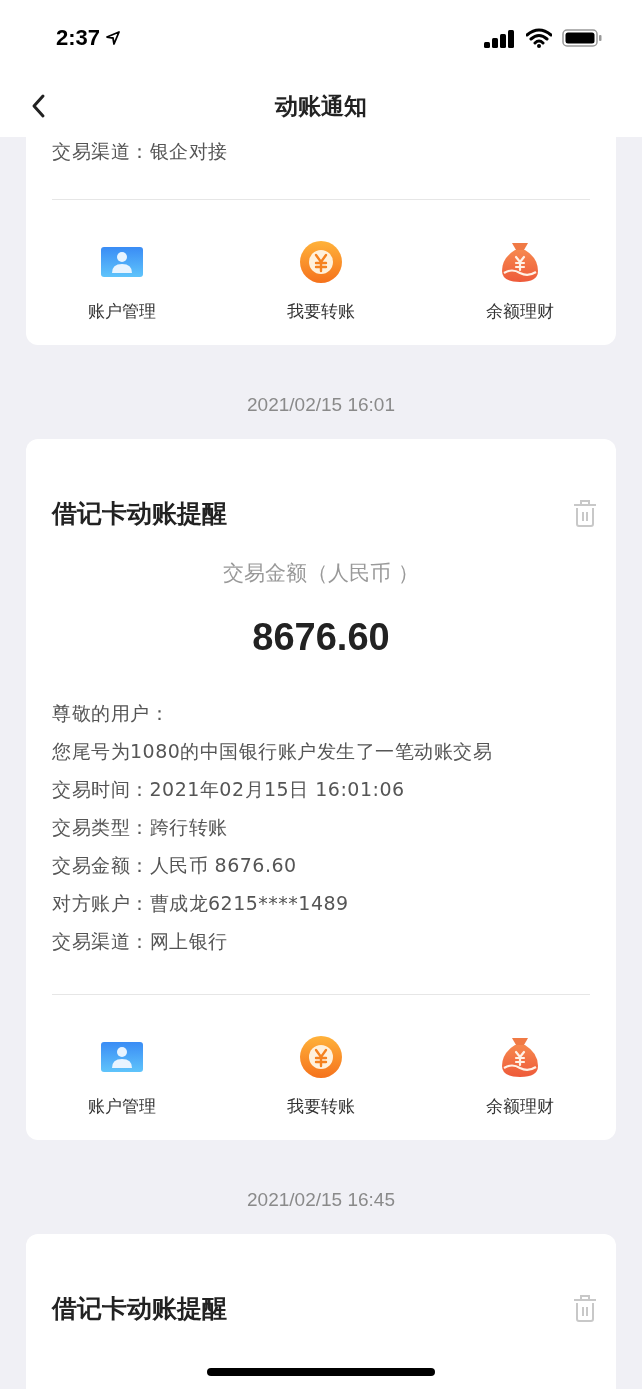 The width and height of the screenshot is (642, 1389). Describe the element at coordinates (539, 37) in the screenshot. I see `wifi-icon` at that location.